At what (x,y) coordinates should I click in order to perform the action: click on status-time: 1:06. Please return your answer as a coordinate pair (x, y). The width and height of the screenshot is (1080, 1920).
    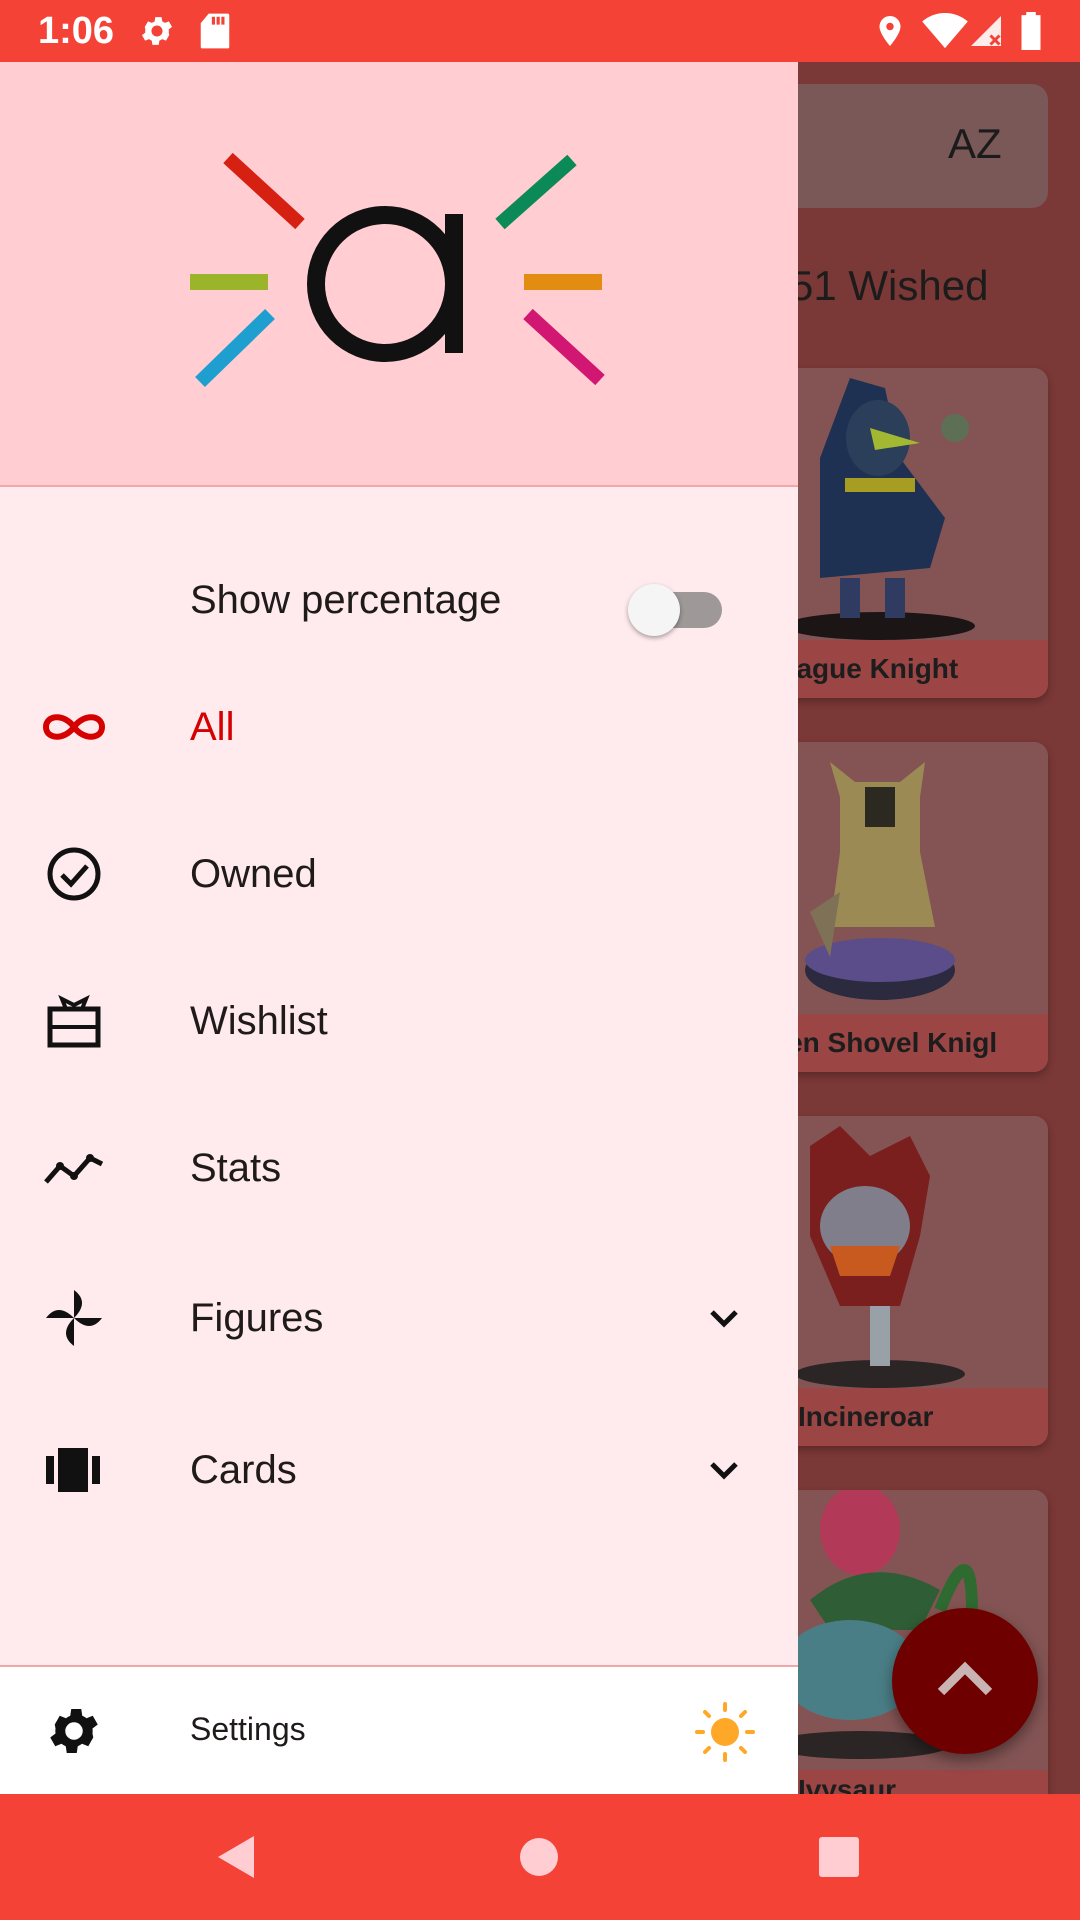
    Looking at the image, I should click on (76, 31).